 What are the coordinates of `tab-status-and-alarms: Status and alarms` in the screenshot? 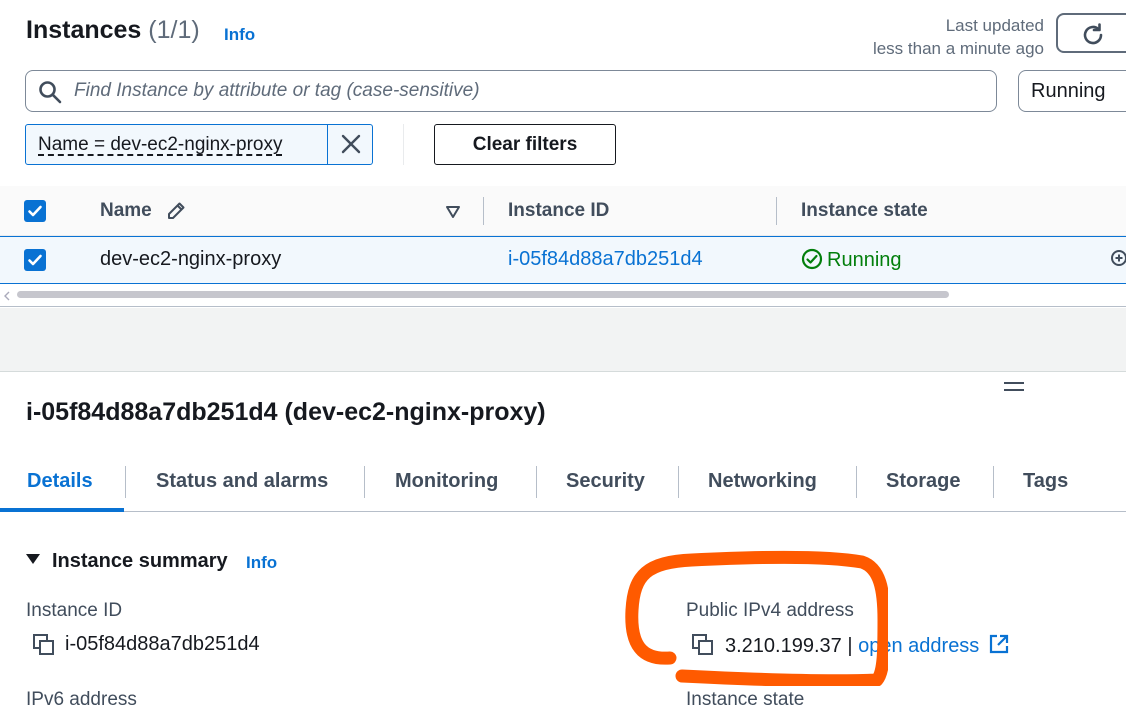 It's located at (242, 481).